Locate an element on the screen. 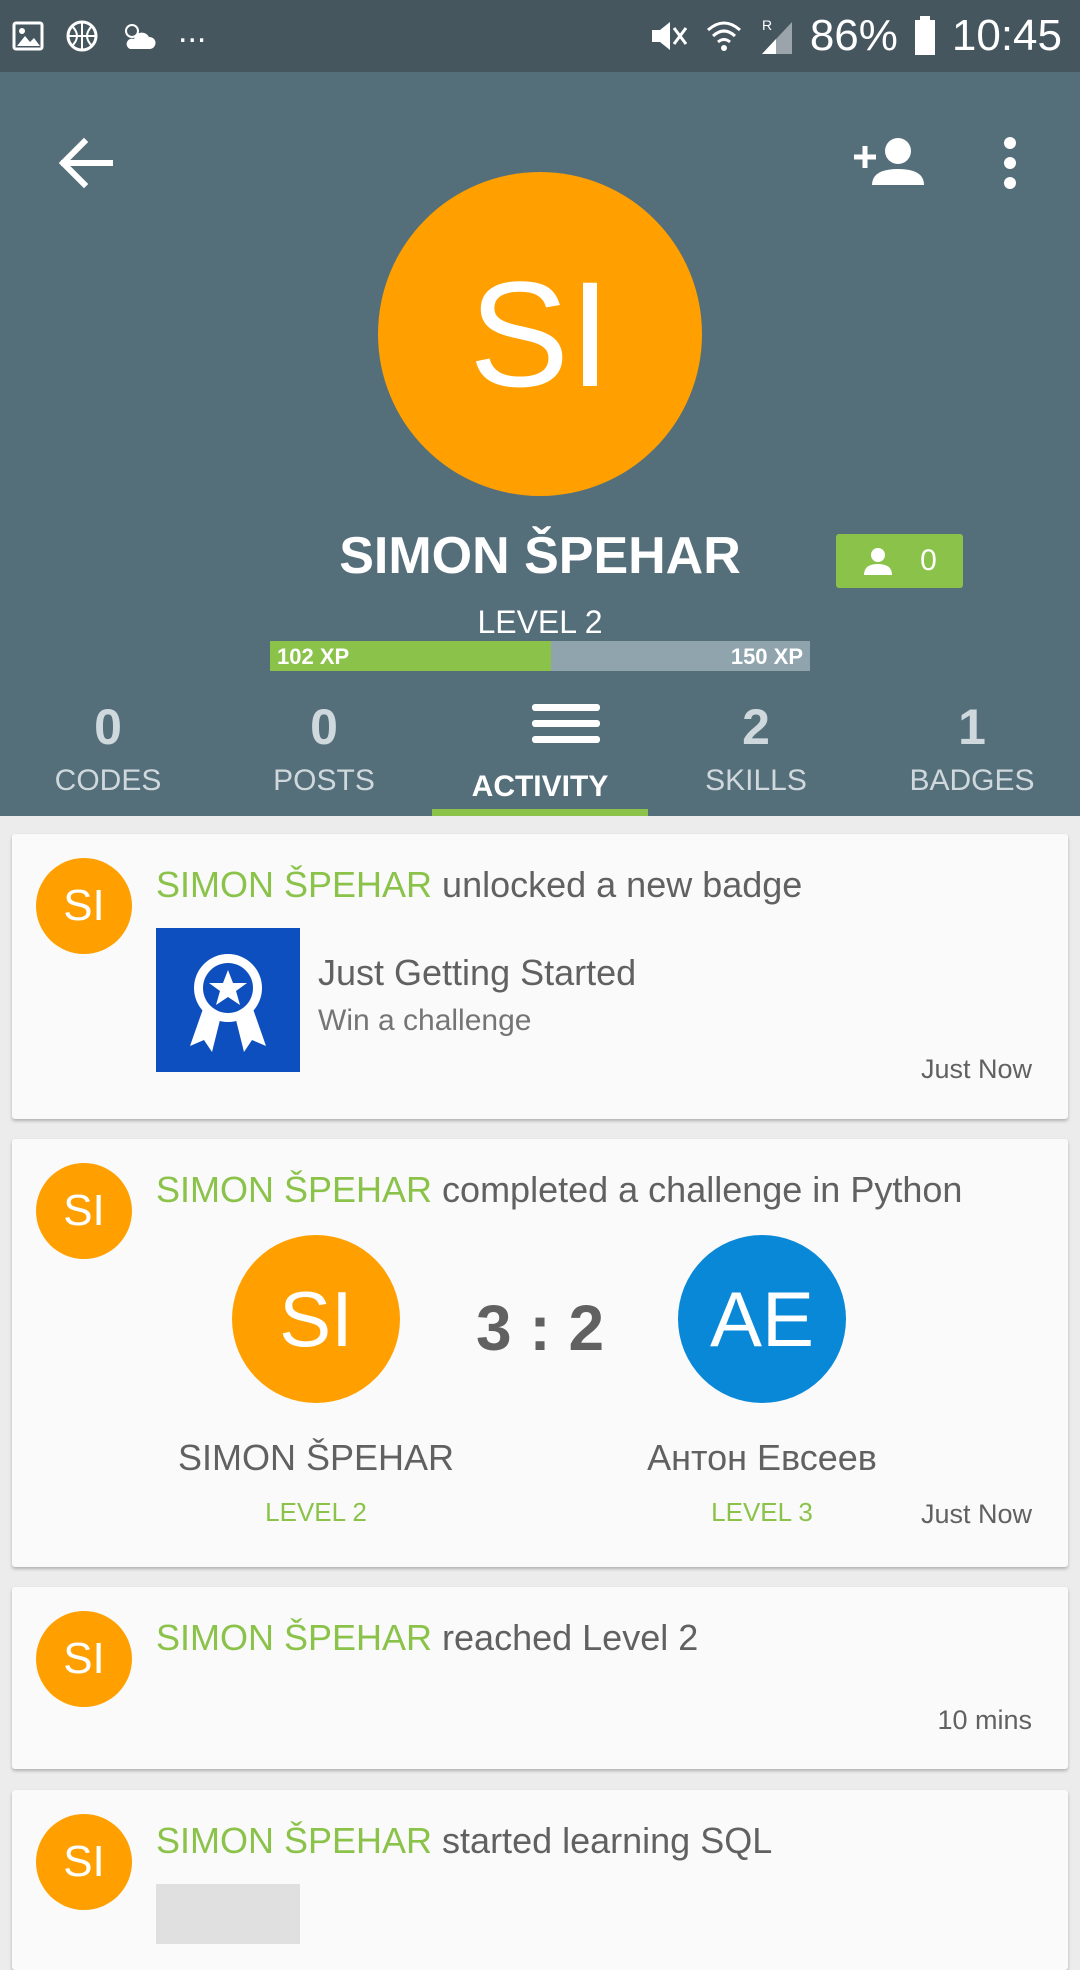 The image size is (1080, 1970). mute-icon is located at coordinates (669, 36).